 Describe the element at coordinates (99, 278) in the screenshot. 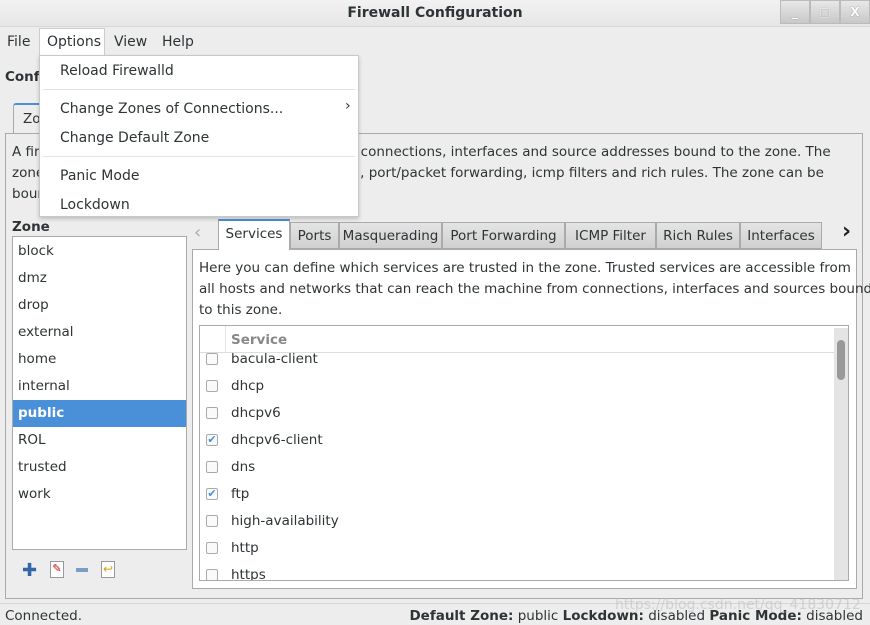

I see `zone-item-dmz: dmz` at that location.